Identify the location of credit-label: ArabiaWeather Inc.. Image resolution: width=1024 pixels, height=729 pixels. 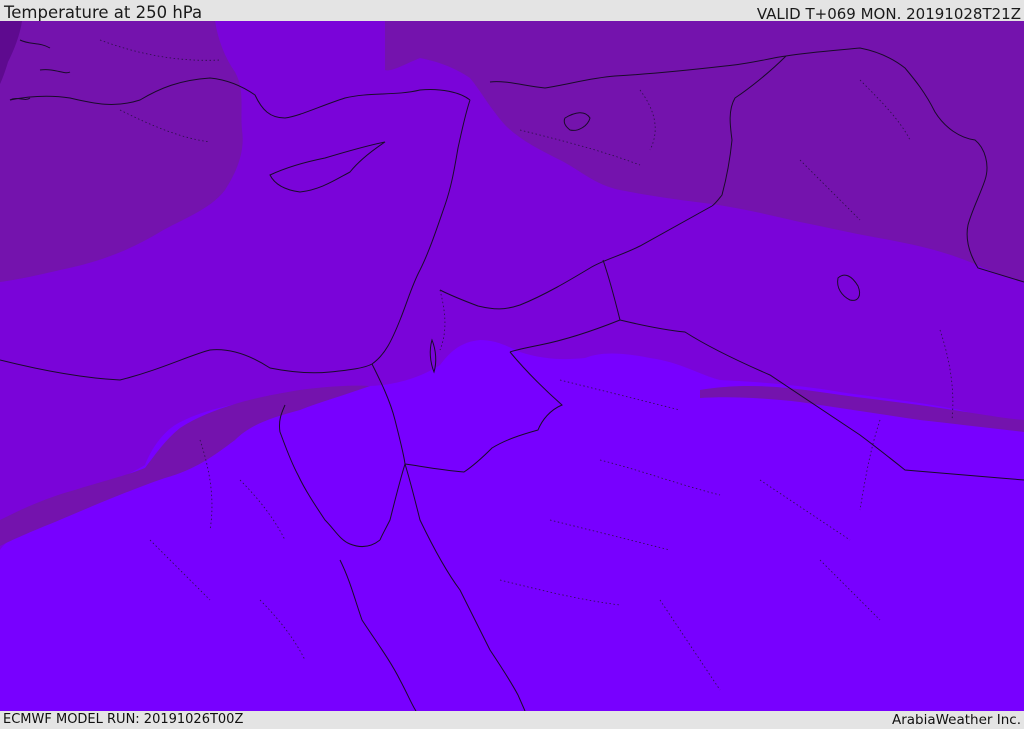
(956, 720).